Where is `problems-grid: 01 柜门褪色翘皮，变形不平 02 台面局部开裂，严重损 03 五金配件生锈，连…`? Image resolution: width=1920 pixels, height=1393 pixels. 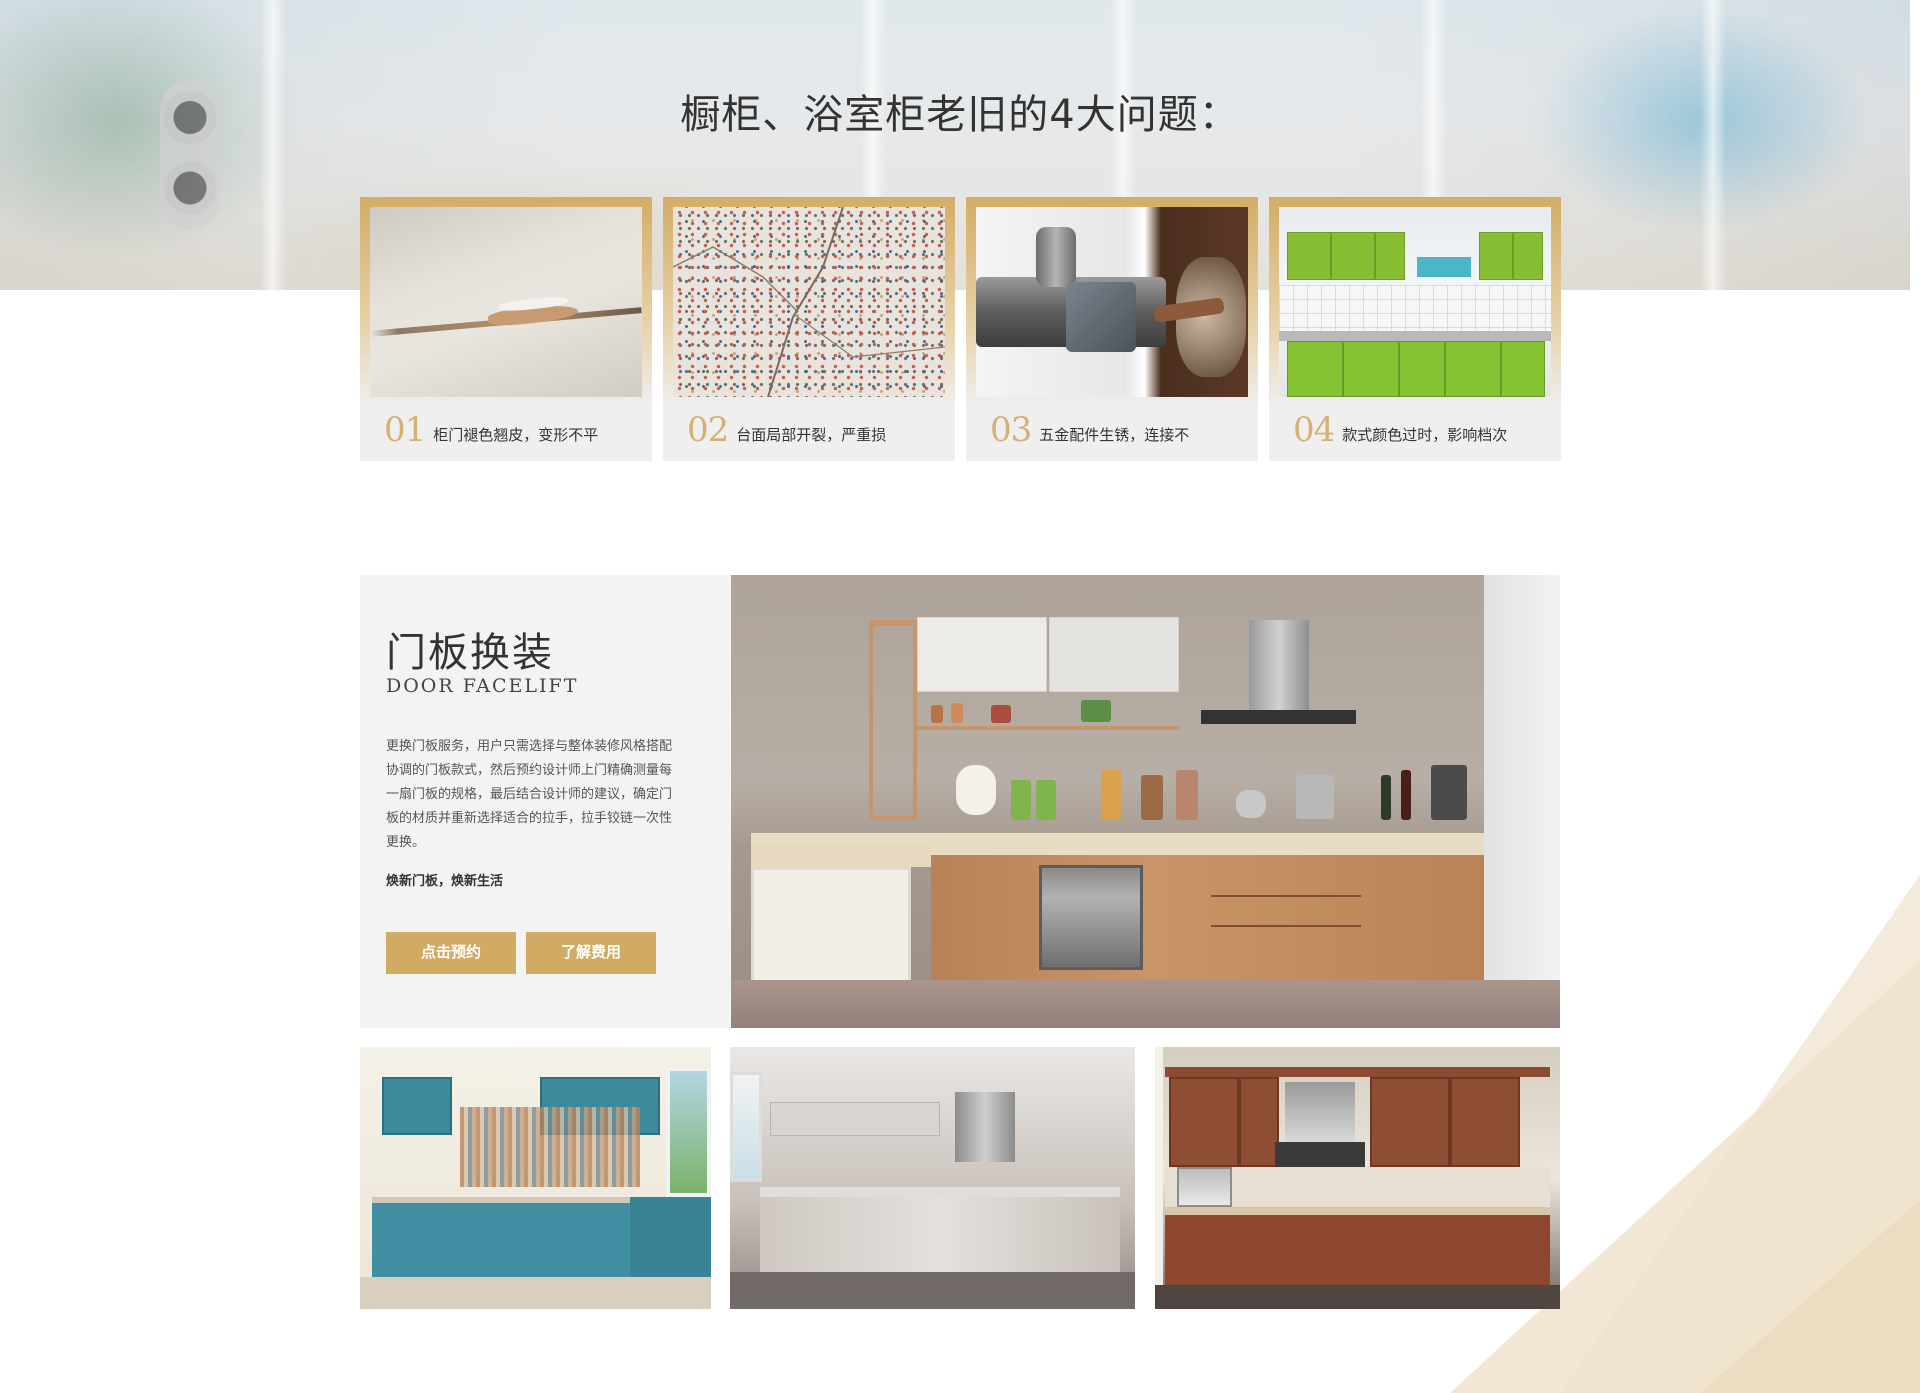 problems-grid: 01 柜门褪色翘皮，变形不平 02 台面局部开裂，严重损 03 五金配件生锈，连… is located at coordinates (960, 329).